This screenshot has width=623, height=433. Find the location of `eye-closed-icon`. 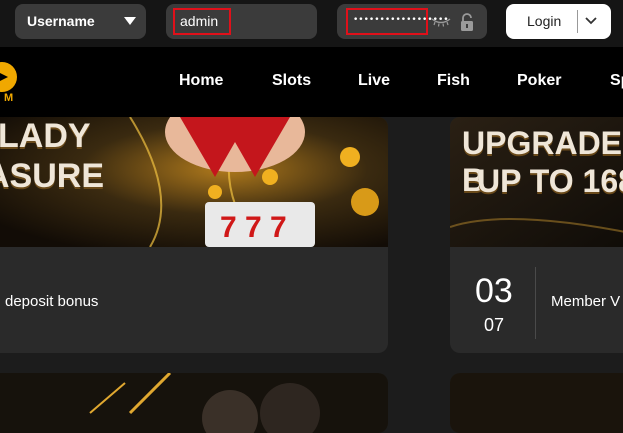

eye-closed-icon is located at coordinates (441, 24).